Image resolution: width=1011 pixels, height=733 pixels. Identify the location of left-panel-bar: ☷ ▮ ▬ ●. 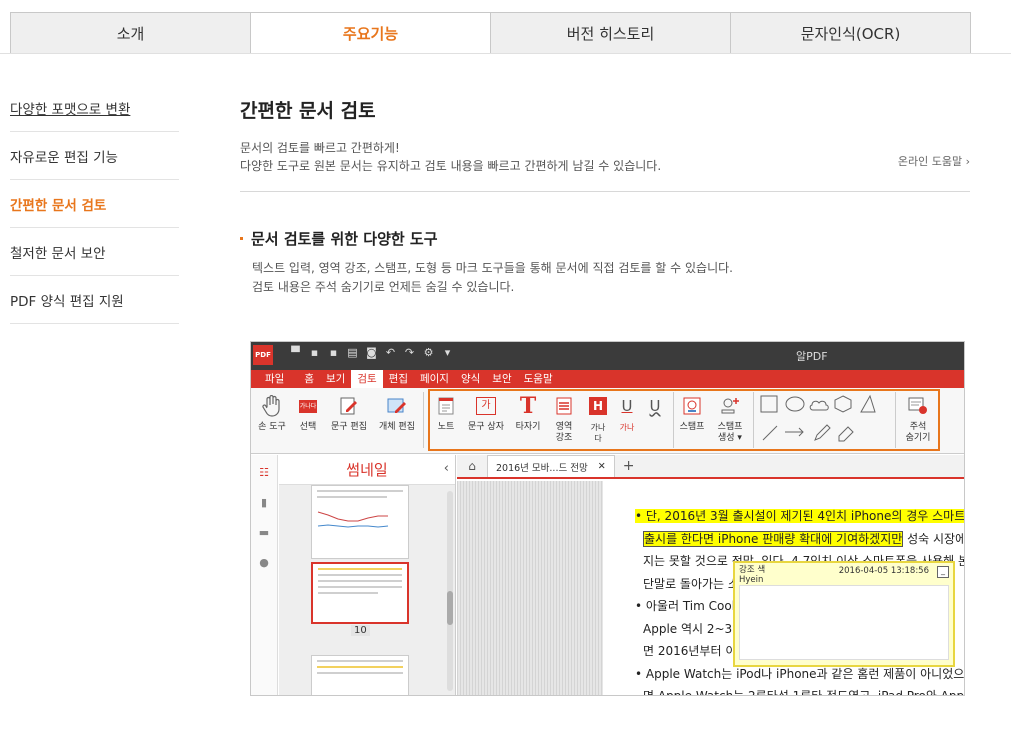
(264, 575).